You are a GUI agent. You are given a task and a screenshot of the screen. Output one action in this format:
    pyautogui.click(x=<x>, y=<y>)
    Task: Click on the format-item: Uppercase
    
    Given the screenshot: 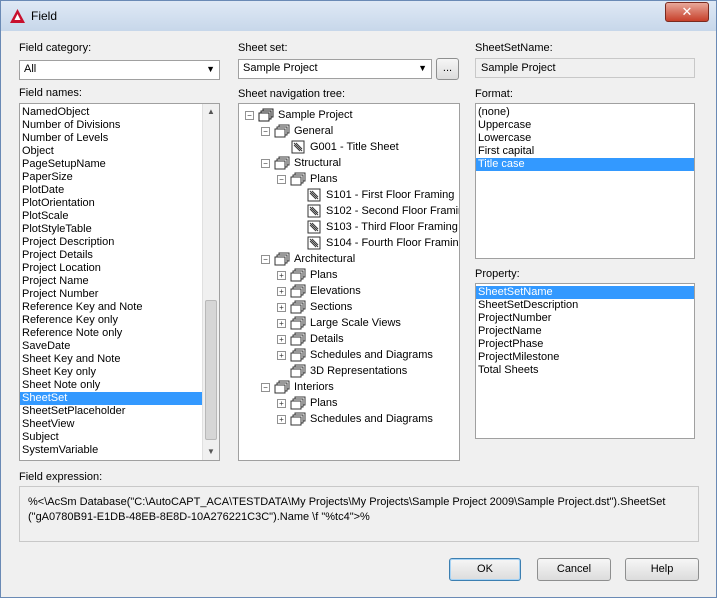 What is the action you would take?
    pyautogui.click(x=585, y=125)
    